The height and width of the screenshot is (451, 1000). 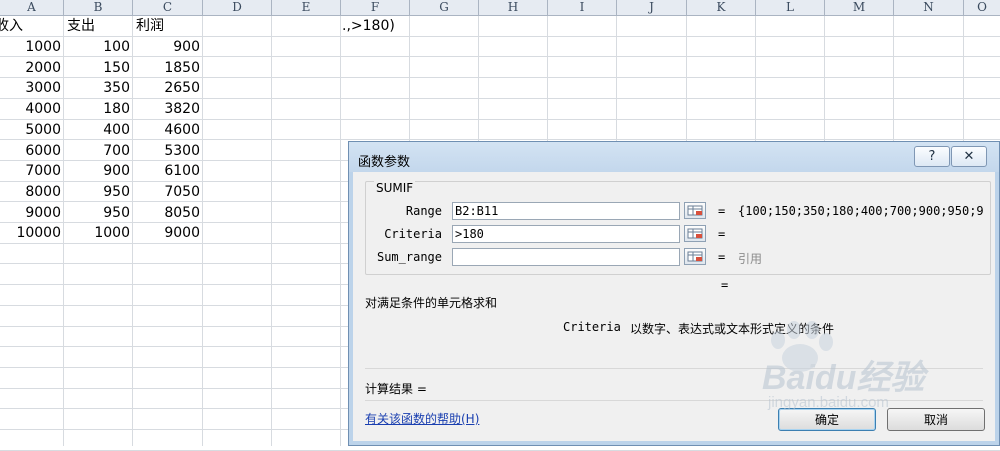 What do you see at coordinates (395, 188) in the screenshot?
I see `function-name: SUMIF` at bounding box center [395, 188].